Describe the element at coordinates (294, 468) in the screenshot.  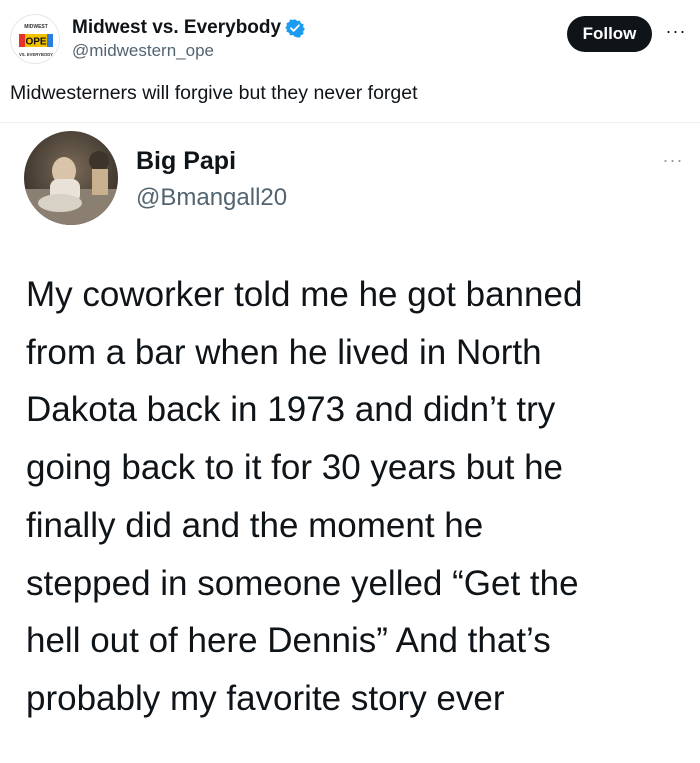
I see `embedded-text-line: going back to it for 30 years but he` at that location.